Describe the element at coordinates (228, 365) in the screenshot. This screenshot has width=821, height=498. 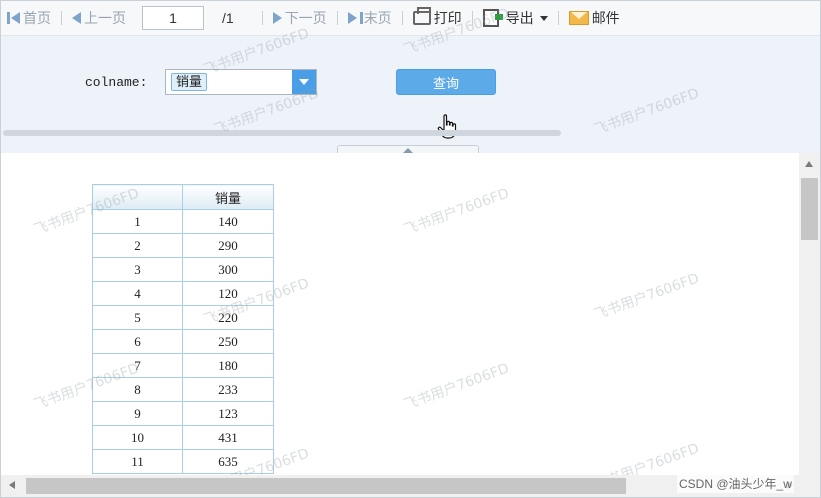
I see `row-value: 180` at that location.